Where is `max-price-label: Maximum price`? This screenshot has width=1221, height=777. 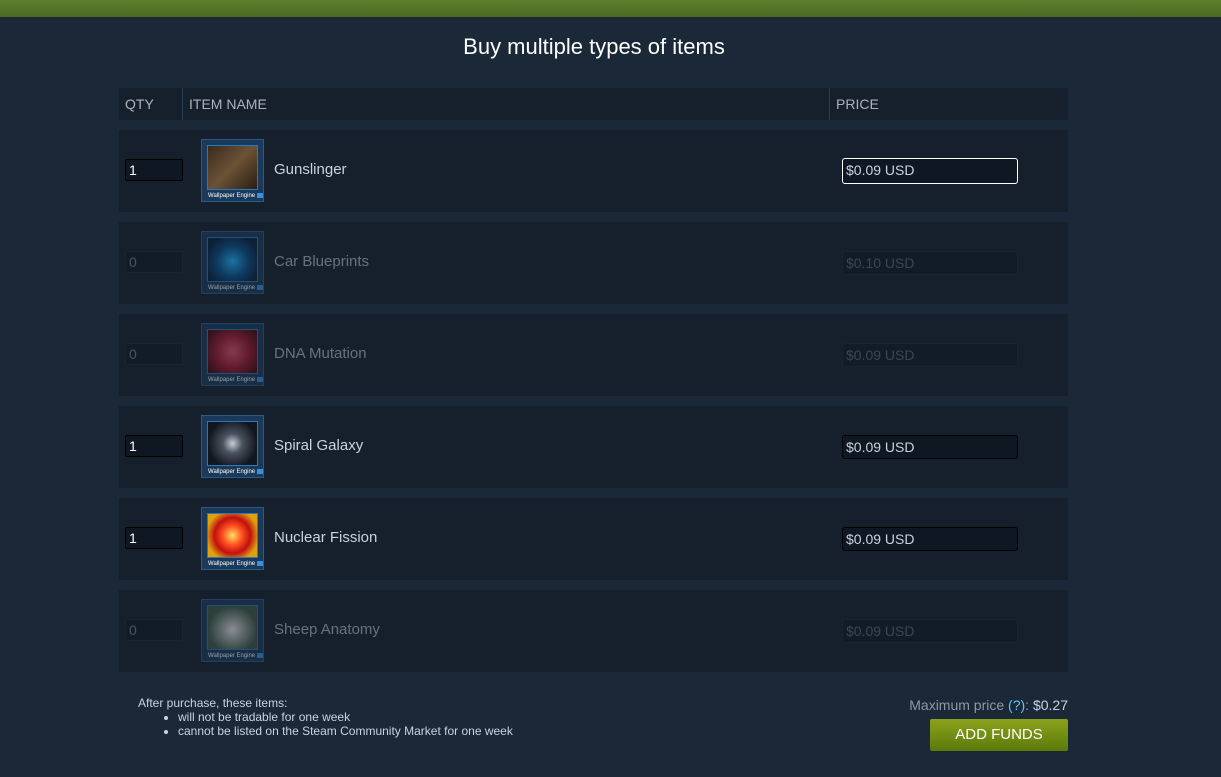 max-price-label: Maximum price is located at coordinates (957, 705).